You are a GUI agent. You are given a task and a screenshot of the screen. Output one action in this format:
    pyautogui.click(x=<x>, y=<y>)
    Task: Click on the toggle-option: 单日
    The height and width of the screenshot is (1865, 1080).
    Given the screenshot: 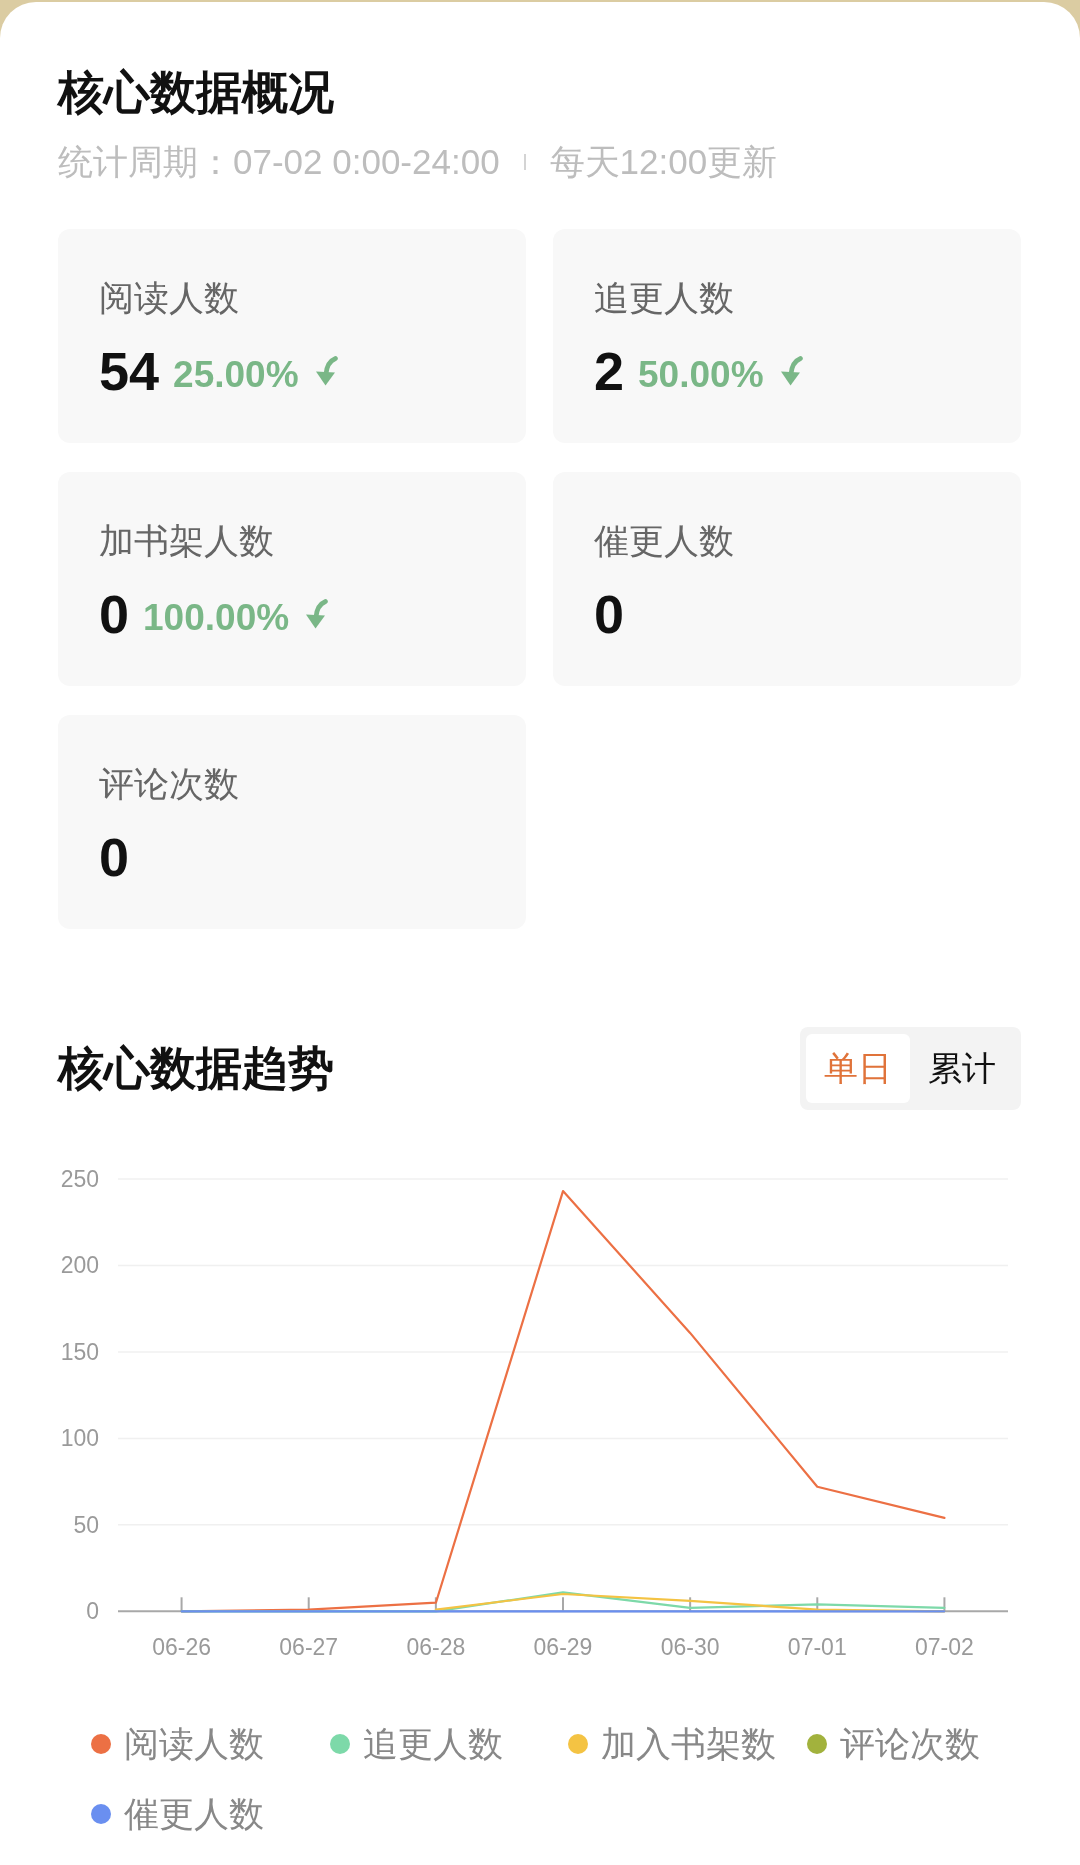 What is the action you would take?
    pyautogui.click(x=858, y=1068)
    